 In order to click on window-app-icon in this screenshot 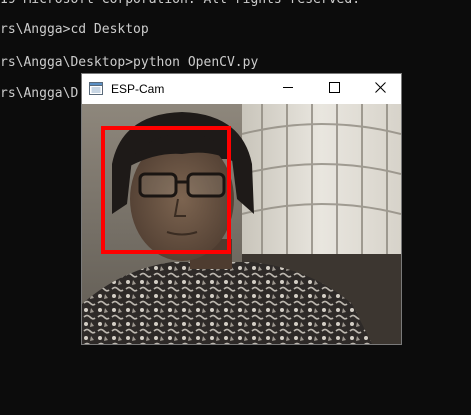, I will do `click(96, 88)`.